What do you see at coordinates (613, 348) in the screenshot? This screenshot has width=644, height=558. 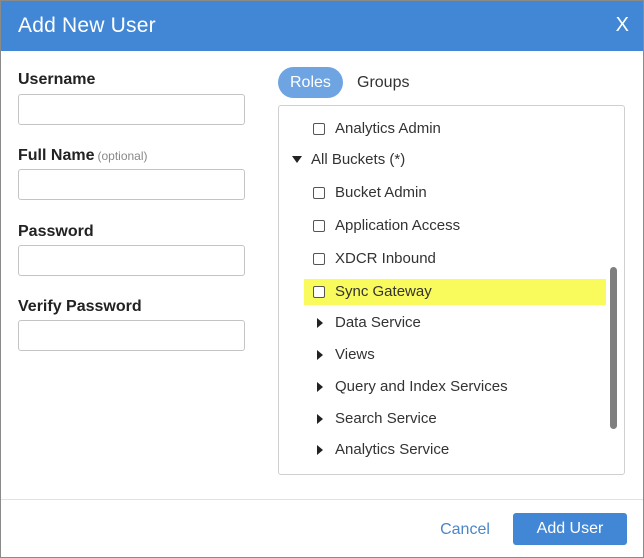 I see `roles-scrollbar` at bounding box center [613, 348].